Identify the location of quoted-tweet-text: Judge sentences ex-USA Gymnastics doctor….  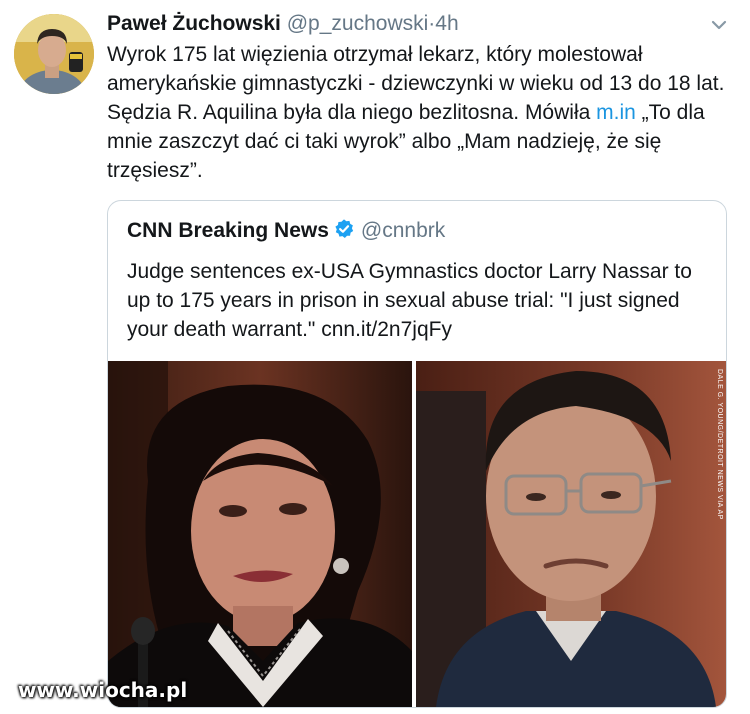
(409, 300).